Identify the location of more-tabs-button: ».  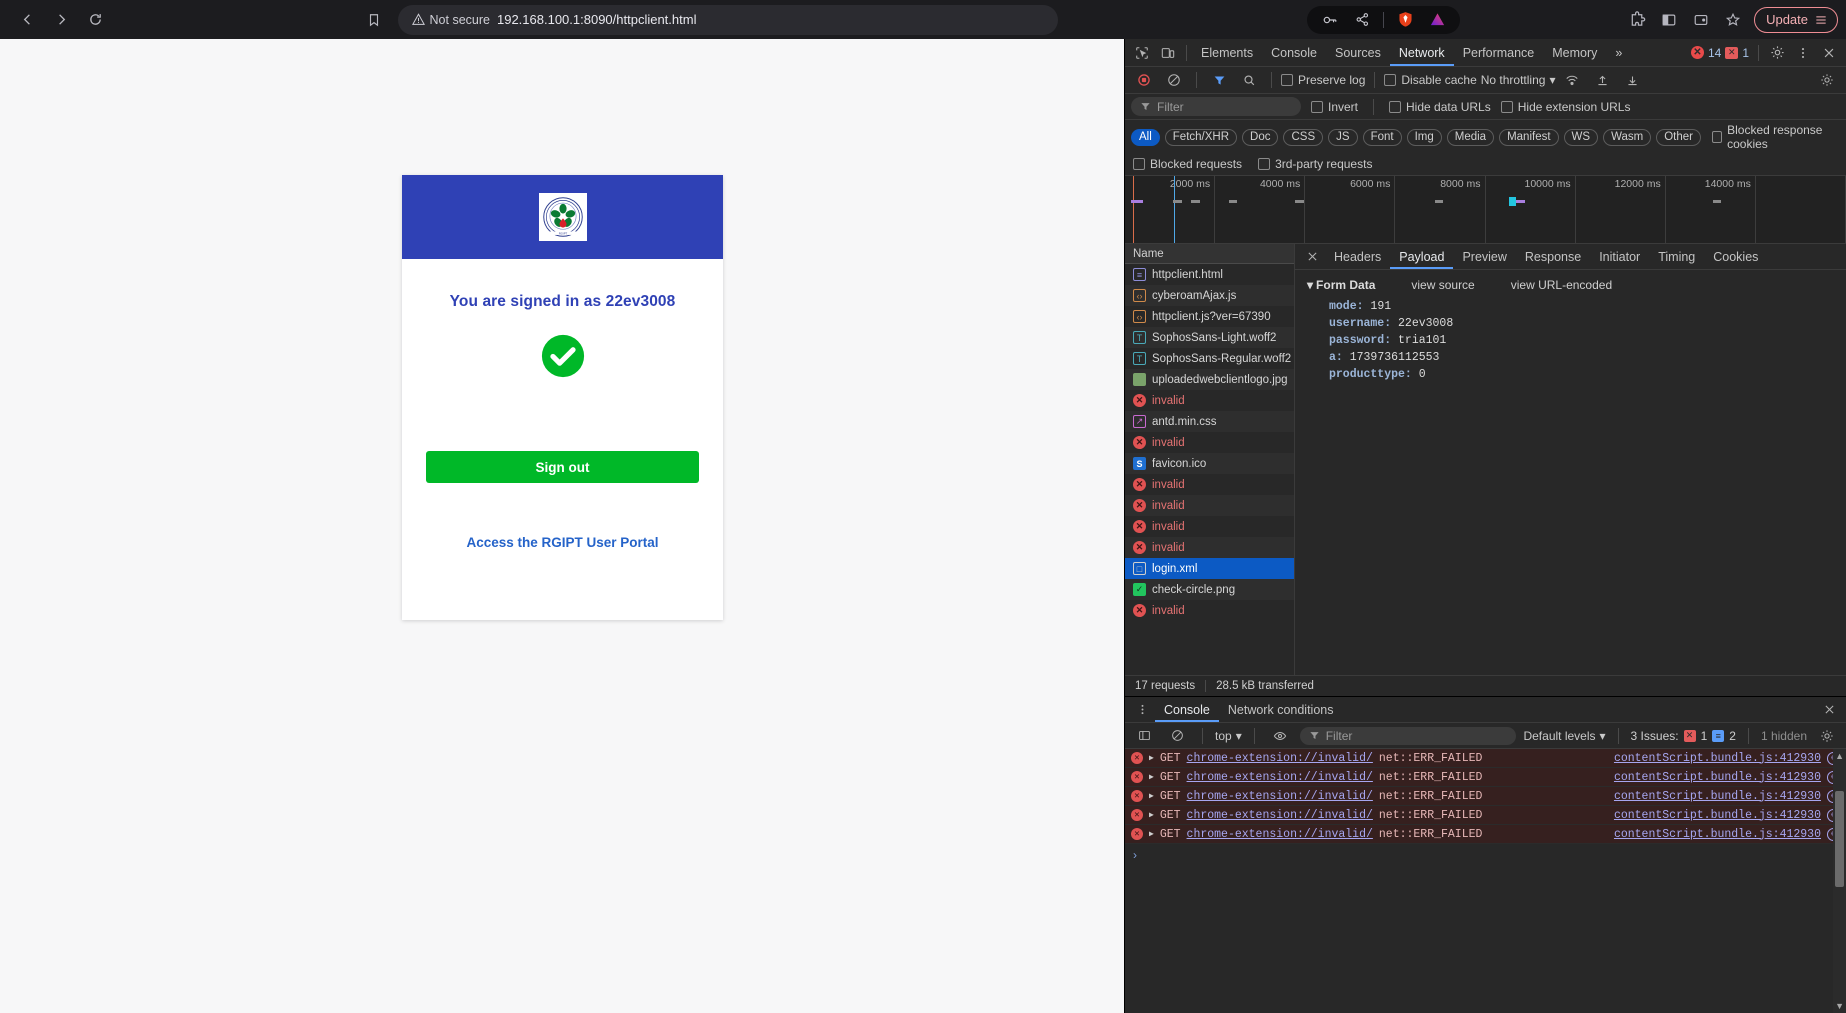
(1618, 52).